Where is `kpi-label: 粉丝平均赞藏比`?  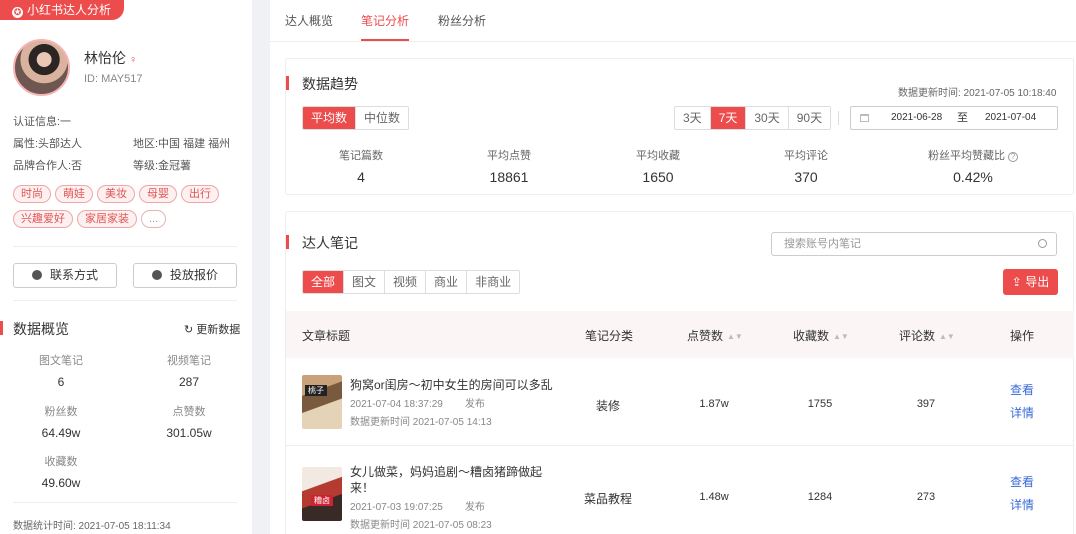
kpi-label: 粉丝平均赞藏比 is located at coordinates (966, 156).